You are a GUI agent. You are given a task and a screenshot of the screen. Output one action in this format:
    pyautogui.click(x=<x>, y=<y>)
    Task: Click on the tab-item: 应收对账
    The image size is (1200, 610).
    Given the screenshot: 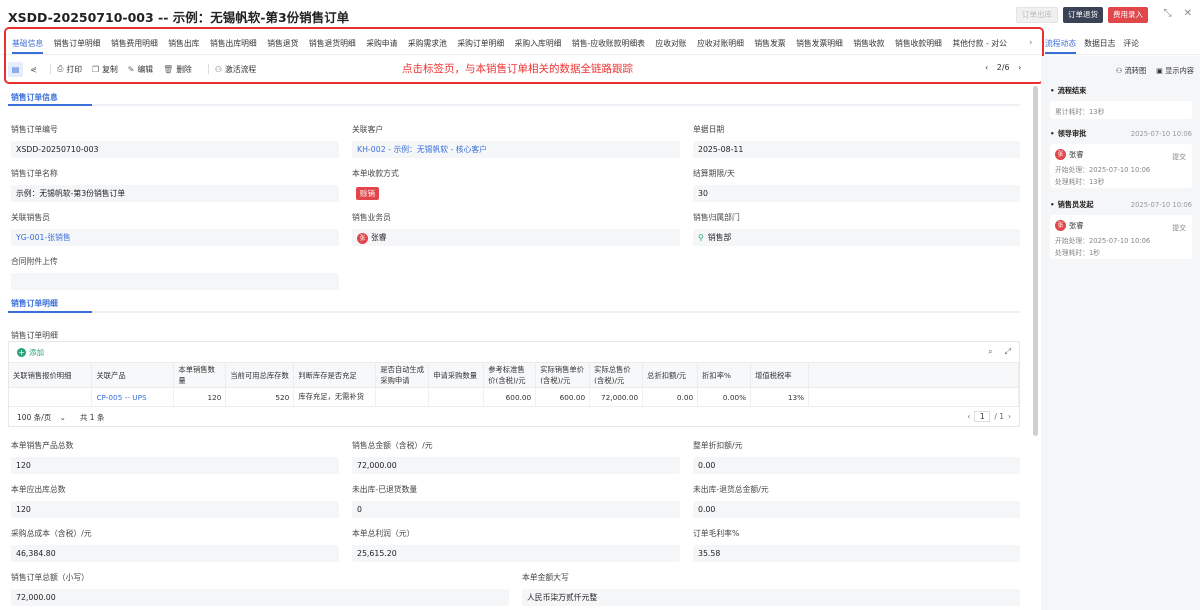 What is the action you would take?
    pyautogui.click(x=670, y=44)
    